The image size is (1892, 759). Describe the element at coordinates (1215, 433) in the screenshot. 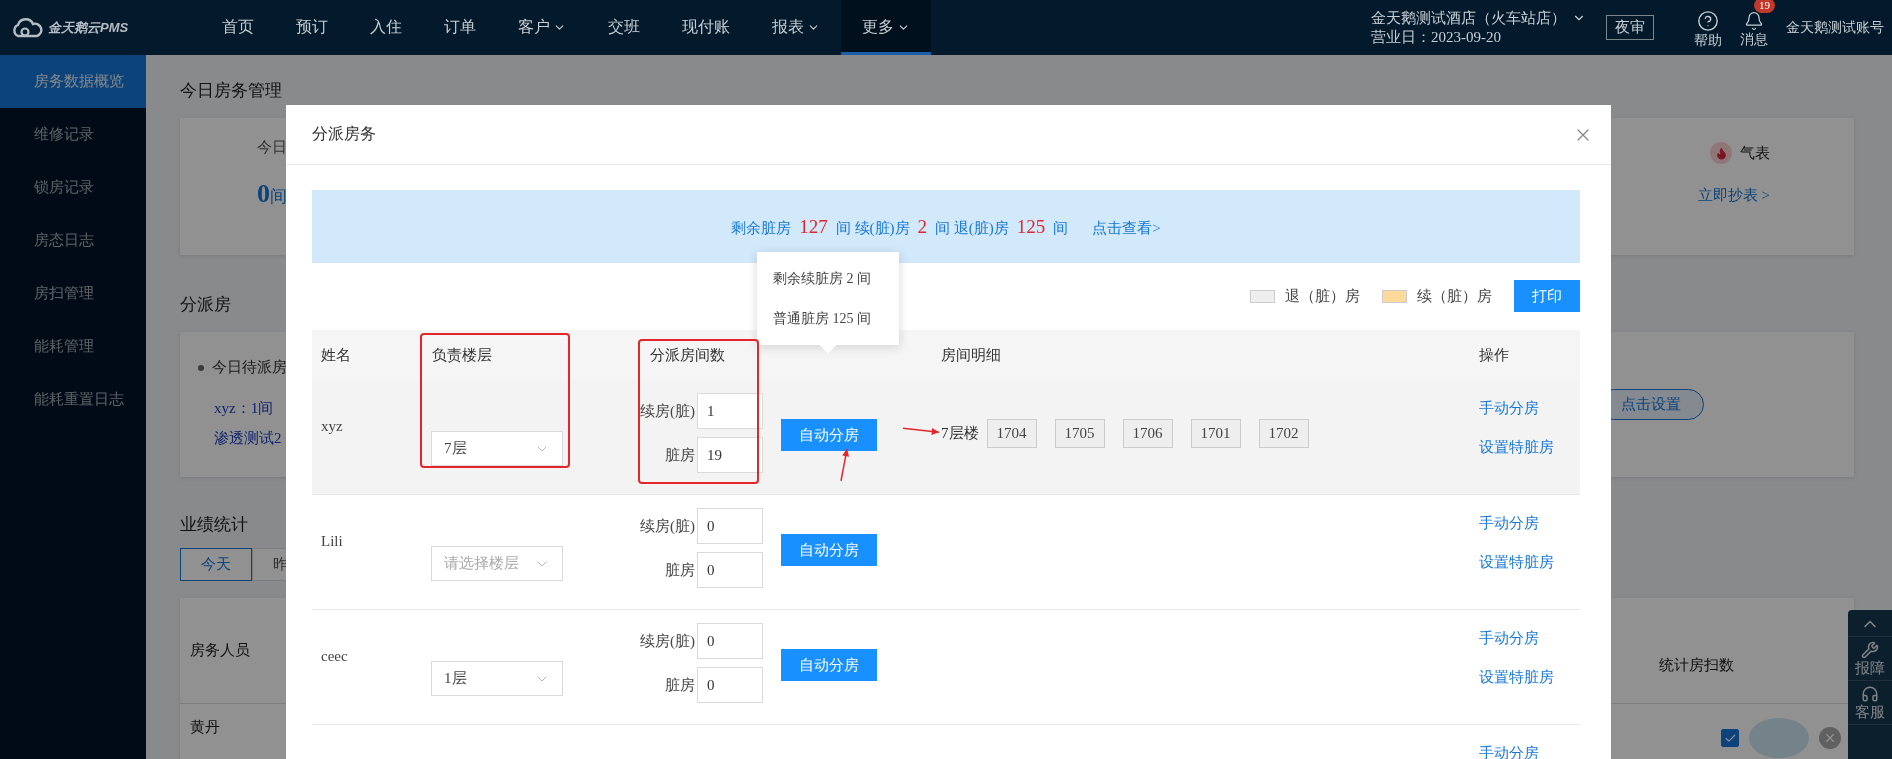

I see `room-chip: 1701` at that location.